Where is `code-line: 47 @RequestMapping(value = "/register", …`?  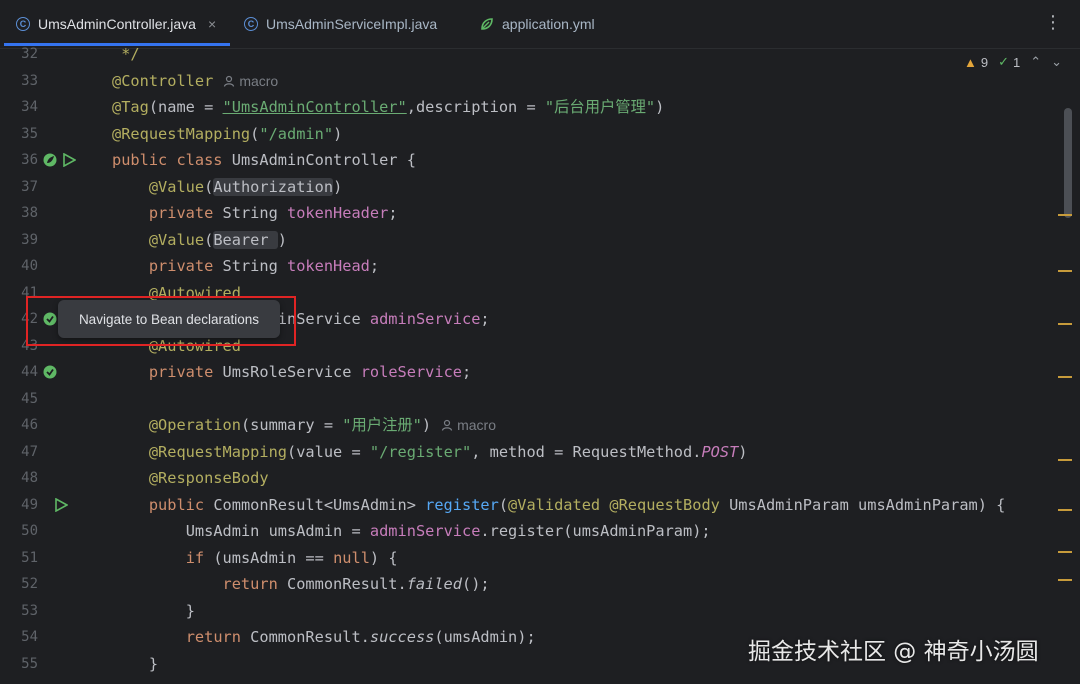
code-line: 47 @RequestMapping(value = "/register", … is located at coordinates (530, 452).